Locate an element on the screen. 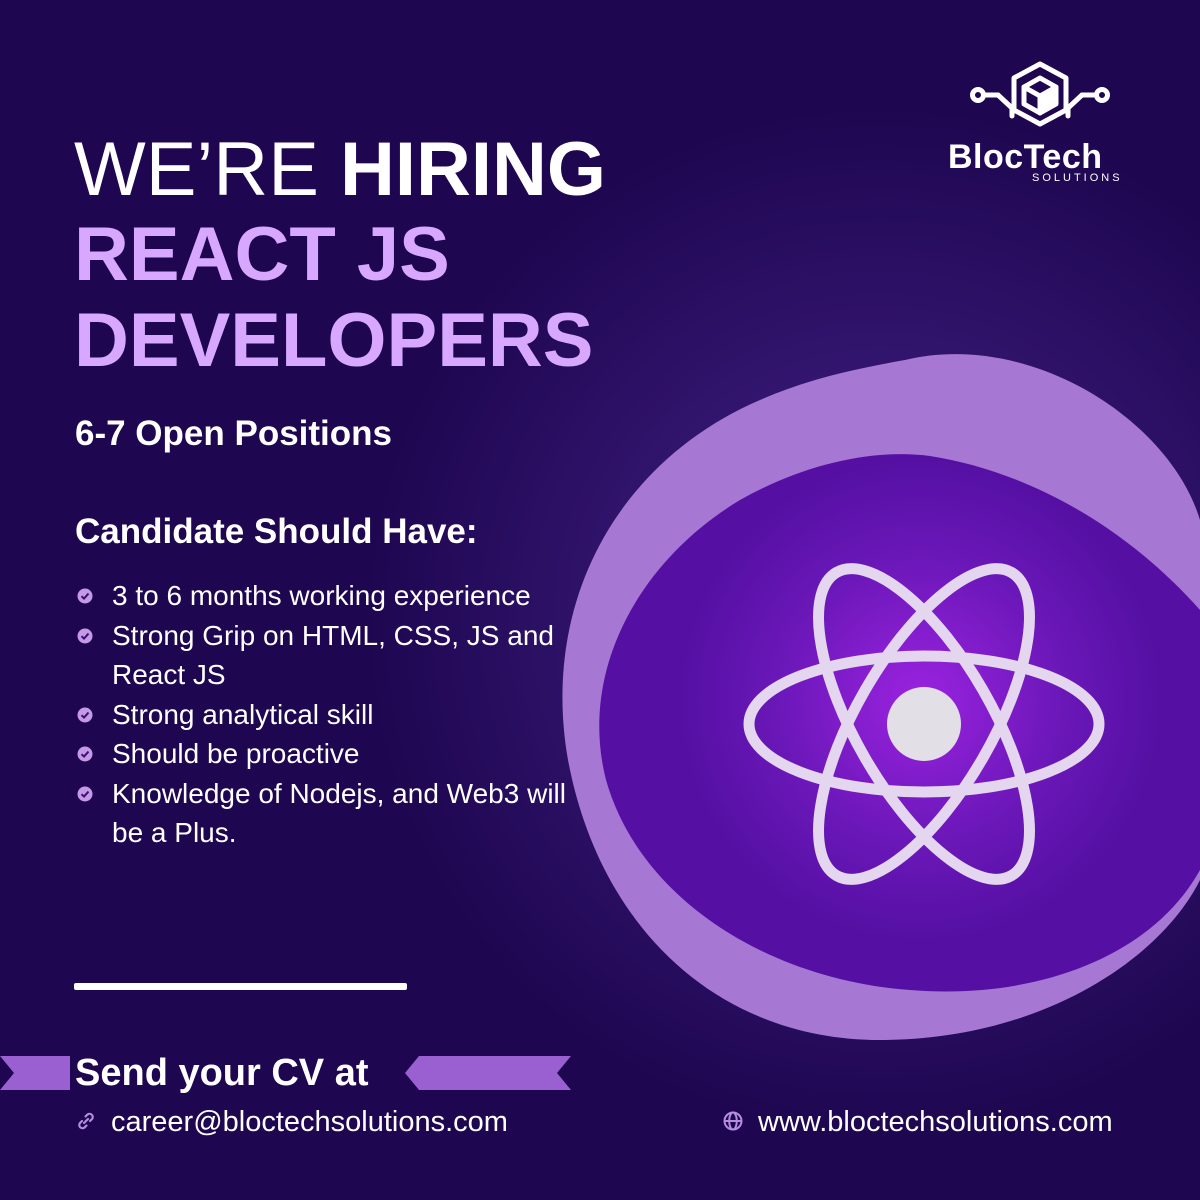  globe-icon is located at coordinates (733, 1121).